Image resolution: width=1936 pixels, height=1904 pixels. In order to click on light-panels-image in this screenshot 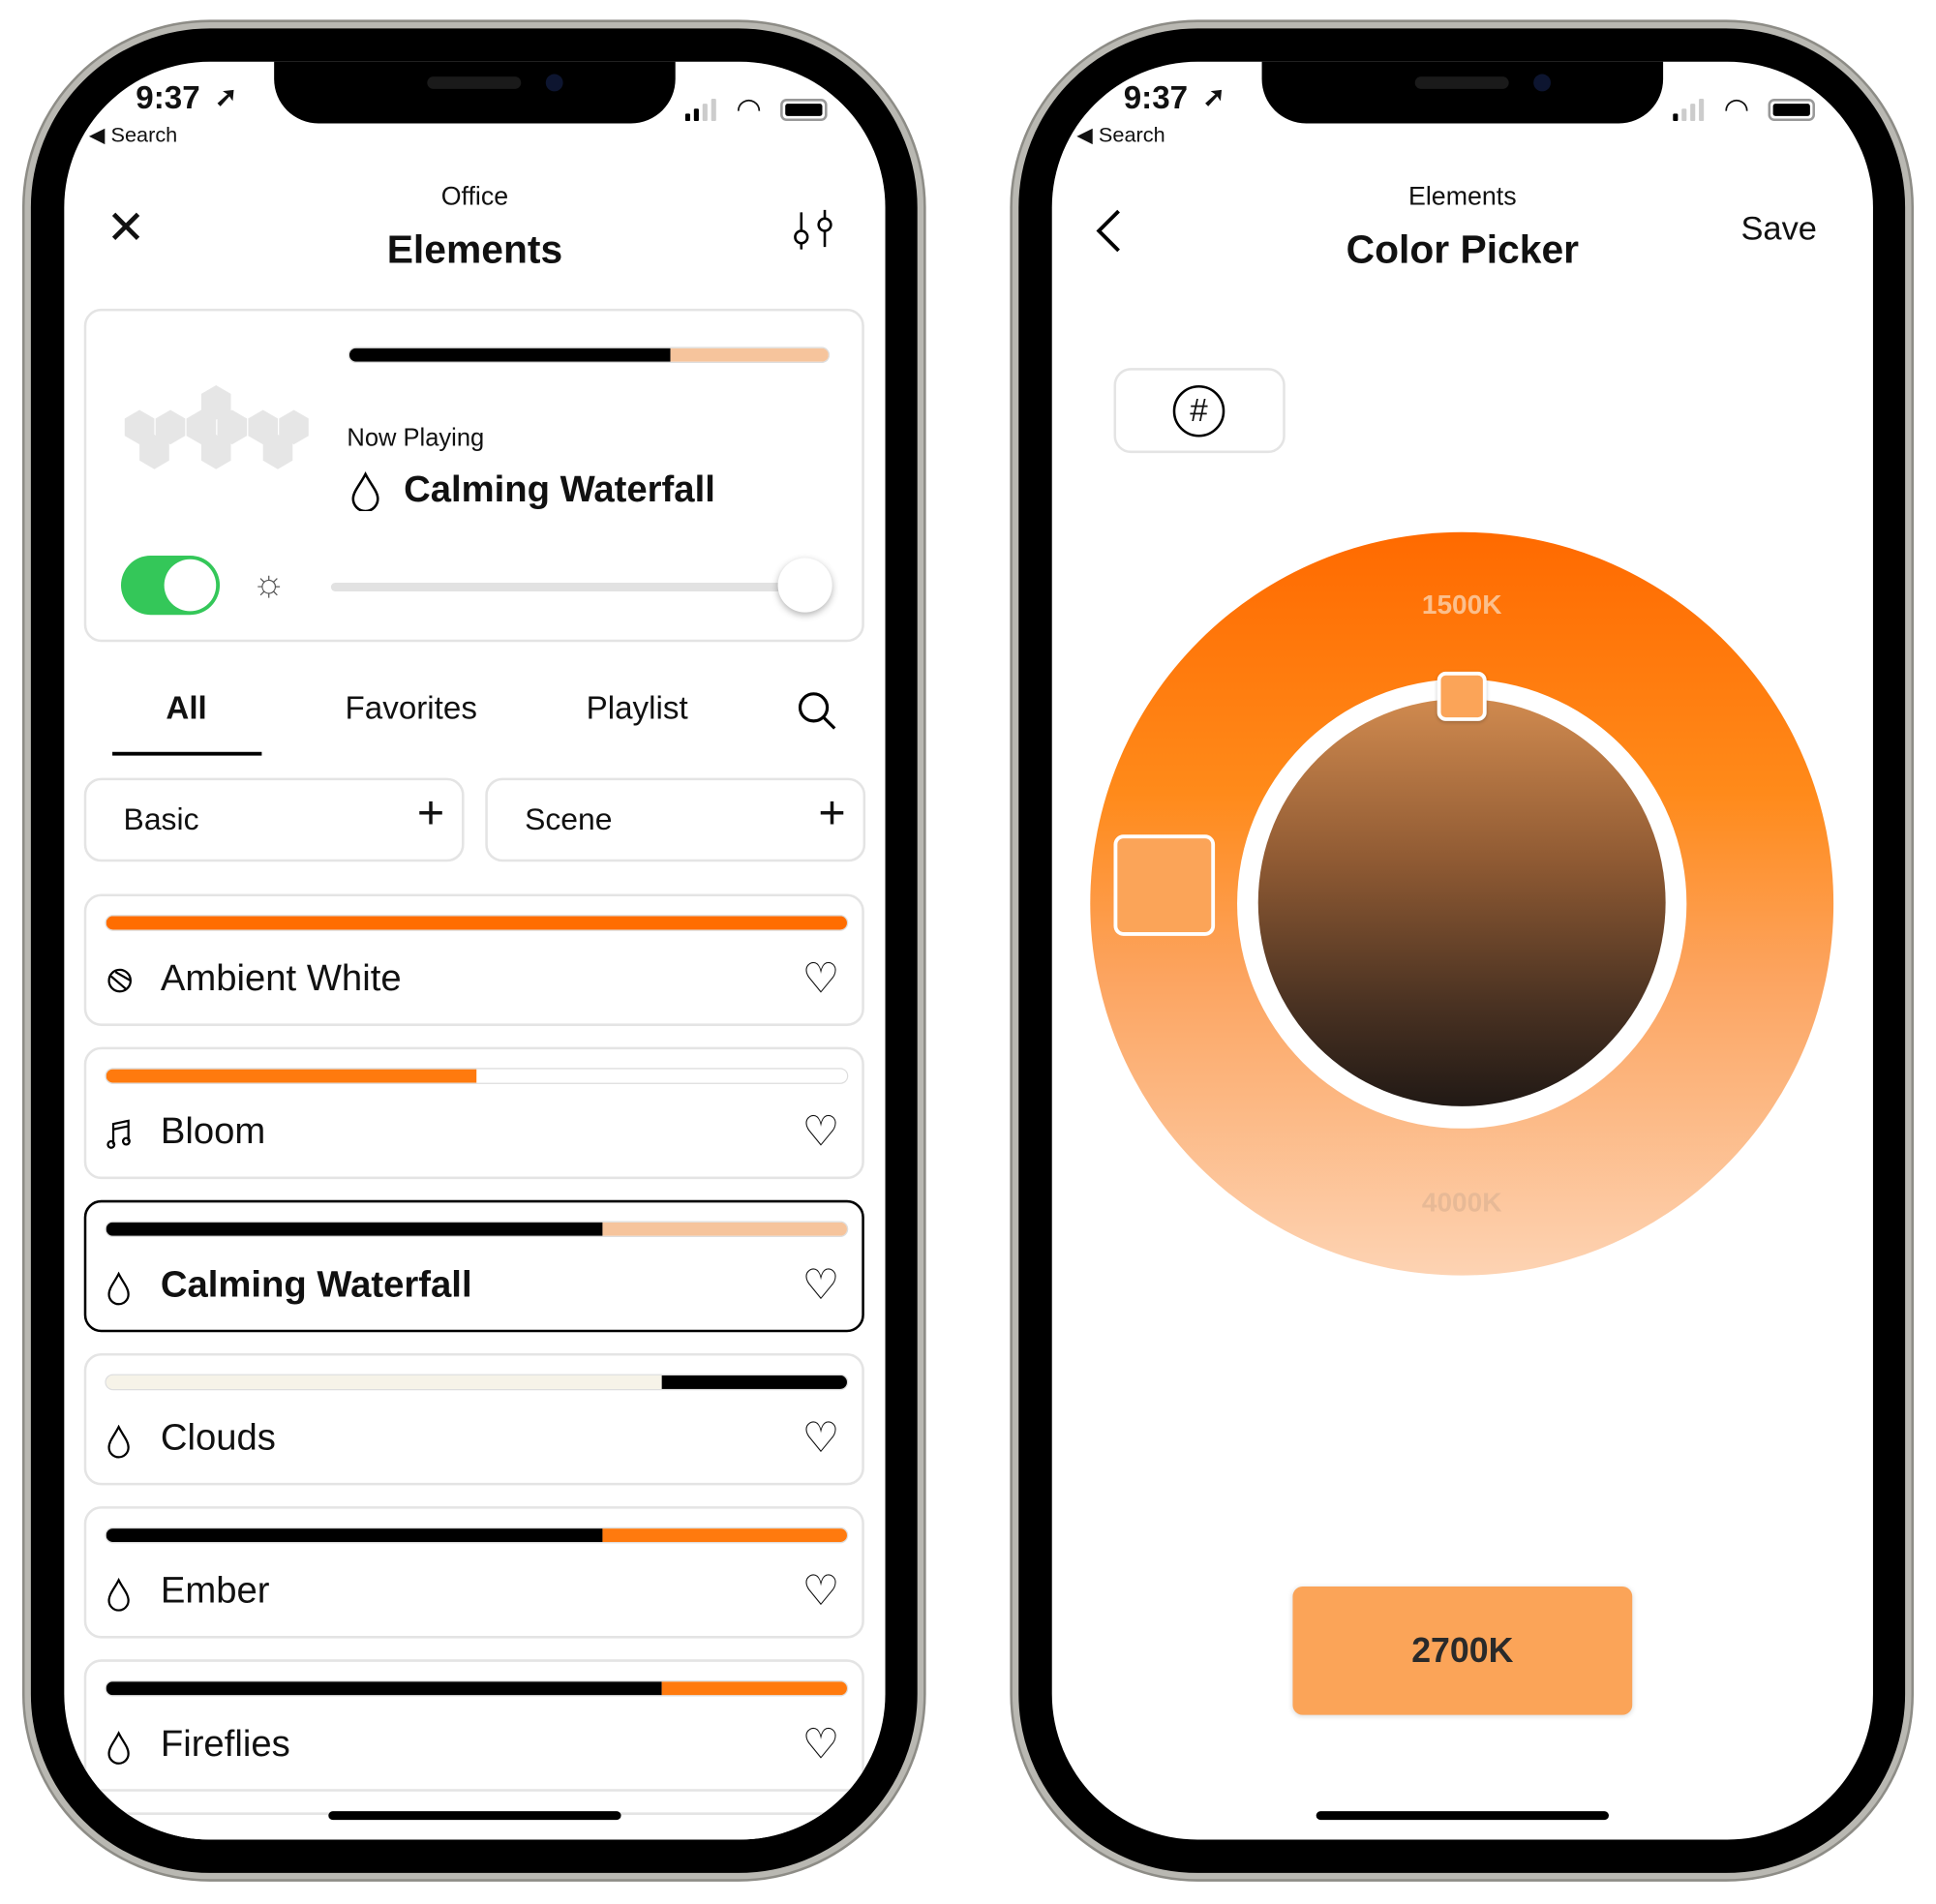, I will do `click(216, 427)`.